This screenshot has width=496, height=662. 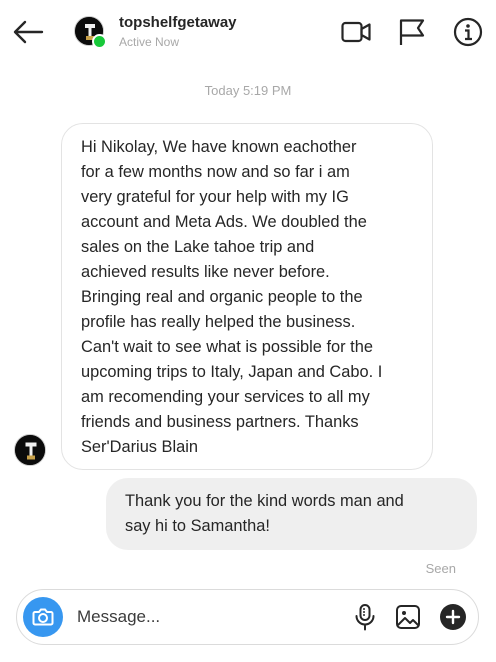 What do you see at coordinates (99, 41) in the screenshot?
I see `online-status-dot` at bounding box center [99, 41].